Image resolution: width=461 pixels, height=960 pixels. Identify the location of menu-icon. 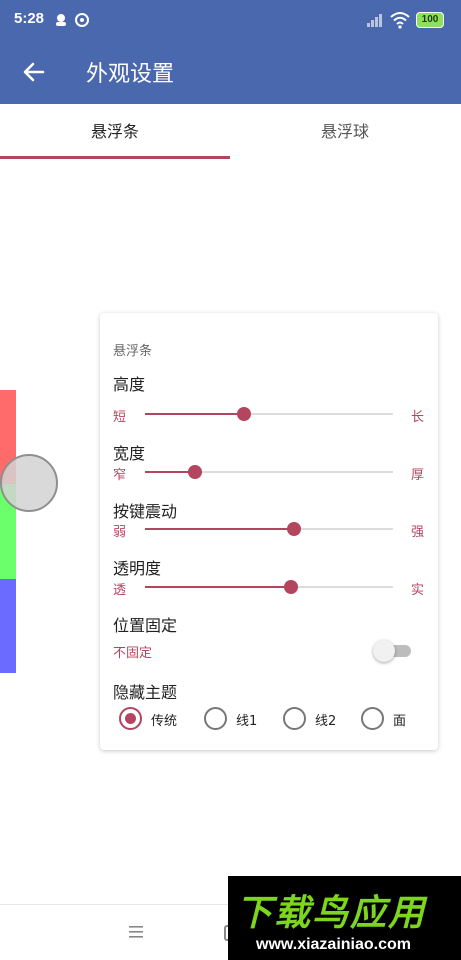
(136, 932).